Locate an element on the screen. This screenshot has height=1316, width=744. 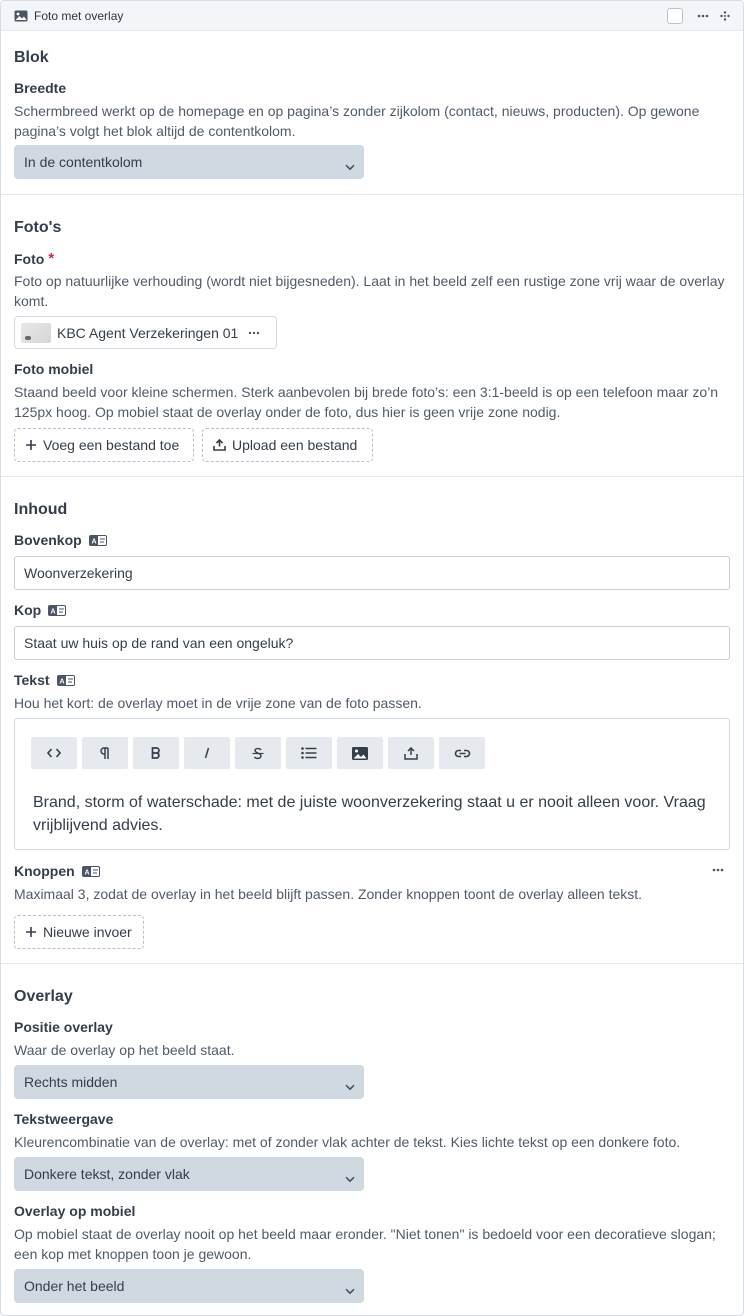
field-label-text: Foto mobiel is located at coordinates (54, 369).